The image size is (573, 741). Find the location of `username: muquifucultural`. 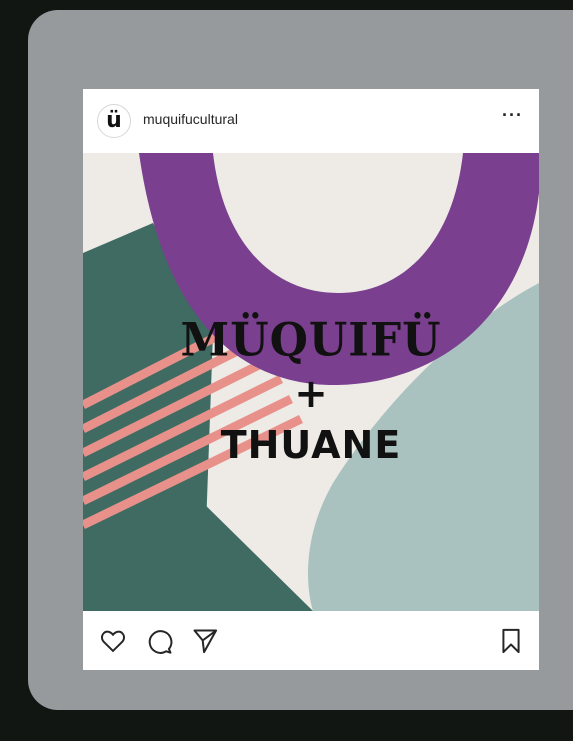

username: muquifucultural is located at coordinates (190, 119).